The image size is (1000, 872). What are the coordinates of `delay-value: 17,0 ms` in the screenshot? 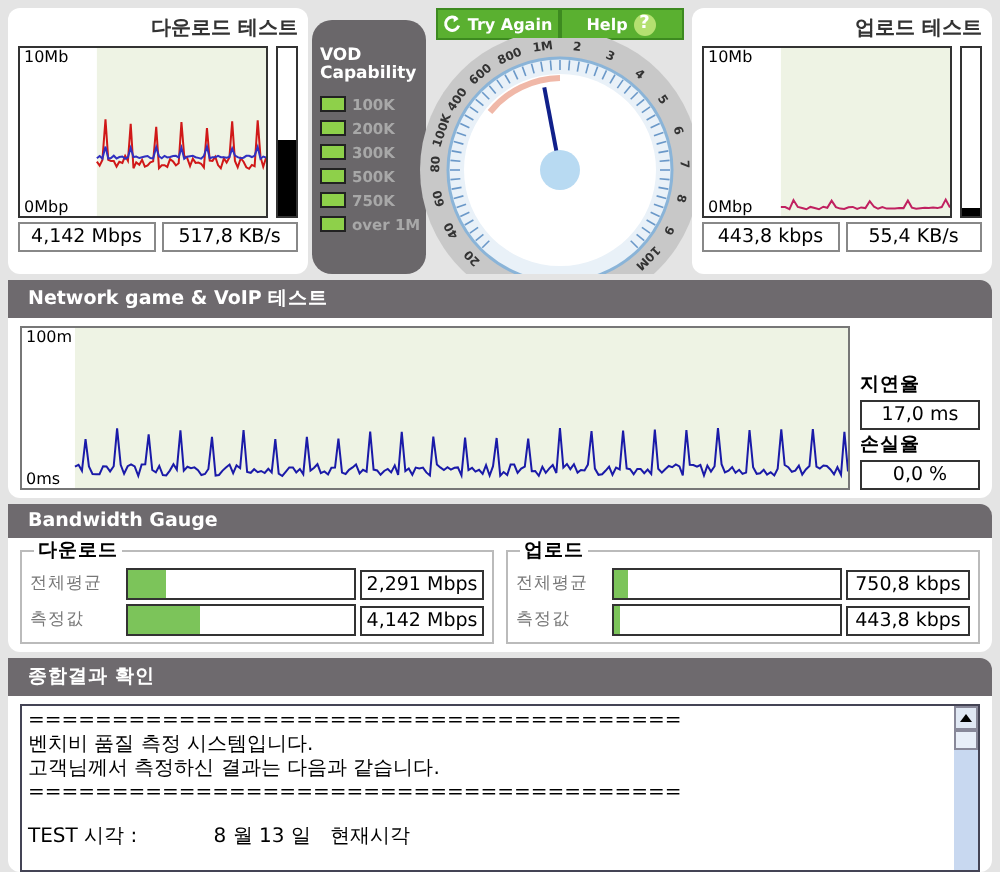 It's located at (920, 415).